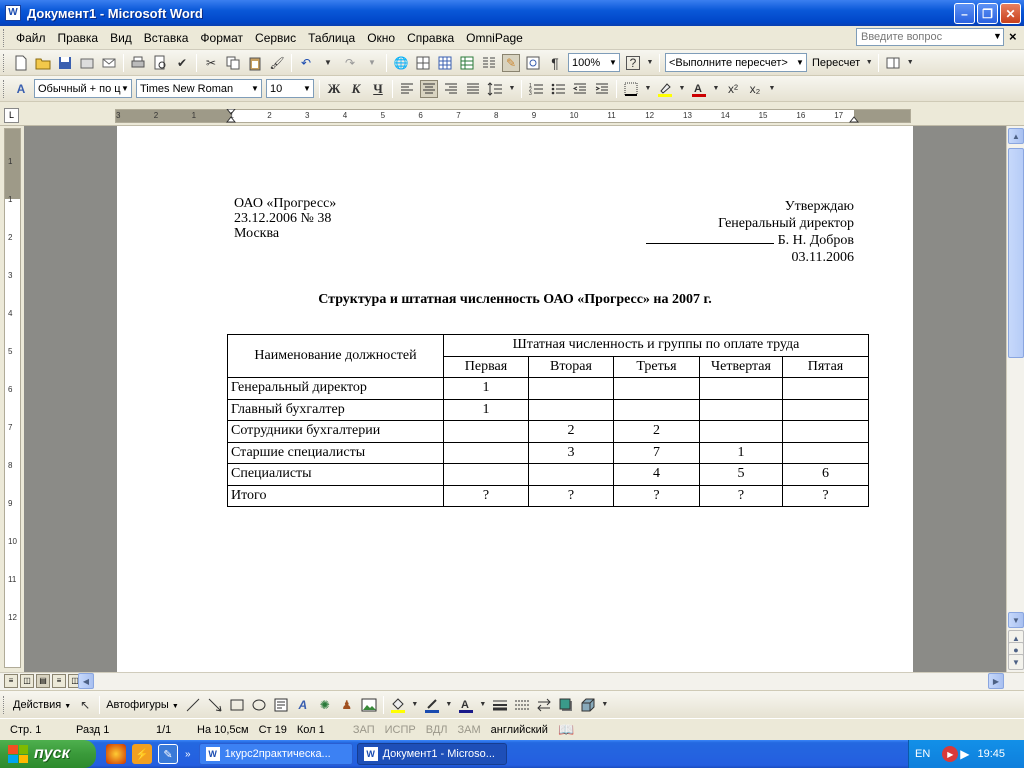 This screenshot has height=768, width=1024. Describe the element at coordinates (741, 474) in the screenshot. I see `count-cell: 5` at that location.